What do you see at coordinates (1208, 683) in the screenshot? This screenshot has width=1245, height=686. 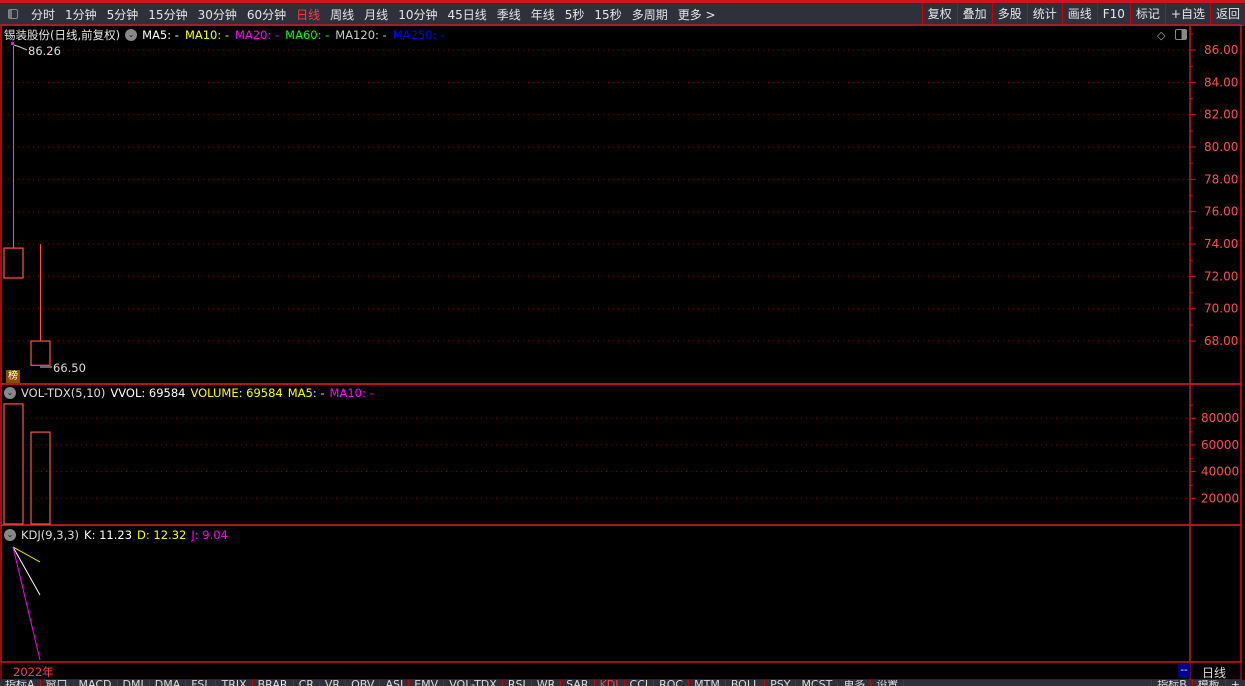 I see `indicator-tab: 模板` at bounding box center [1208, 683].